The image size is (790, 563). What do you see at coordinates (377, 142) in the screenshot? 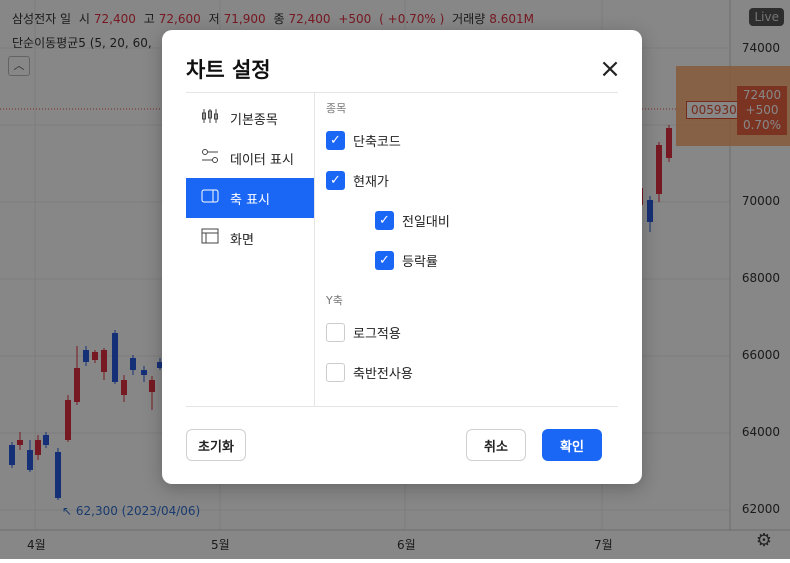
I see `checkbox-label: 단축코드` at bounding box center [377, 142].